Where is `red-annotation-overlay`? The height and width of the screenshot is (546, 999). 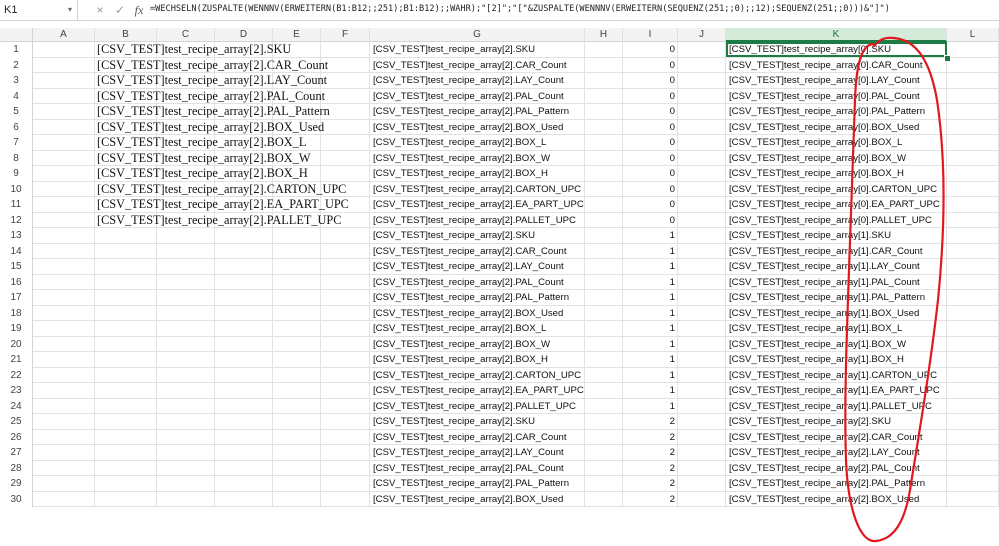
red-annotation-overlay is located at coordinates (894, 289).